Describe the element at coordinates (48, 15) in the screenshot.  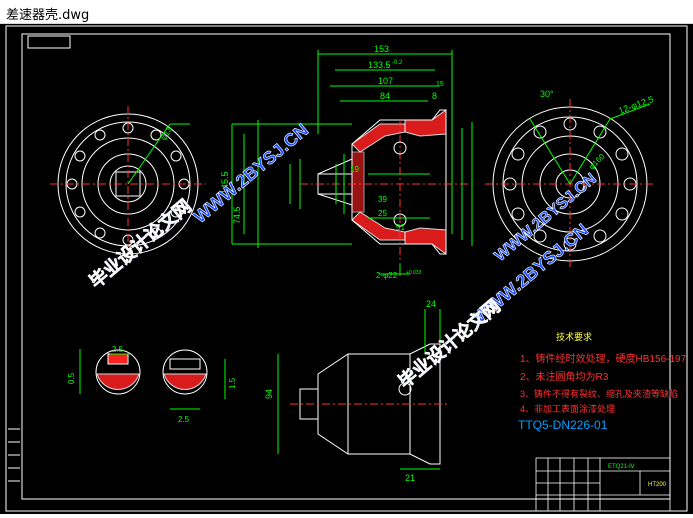
I see `window-title: 差速器壳.dwg` at that location.